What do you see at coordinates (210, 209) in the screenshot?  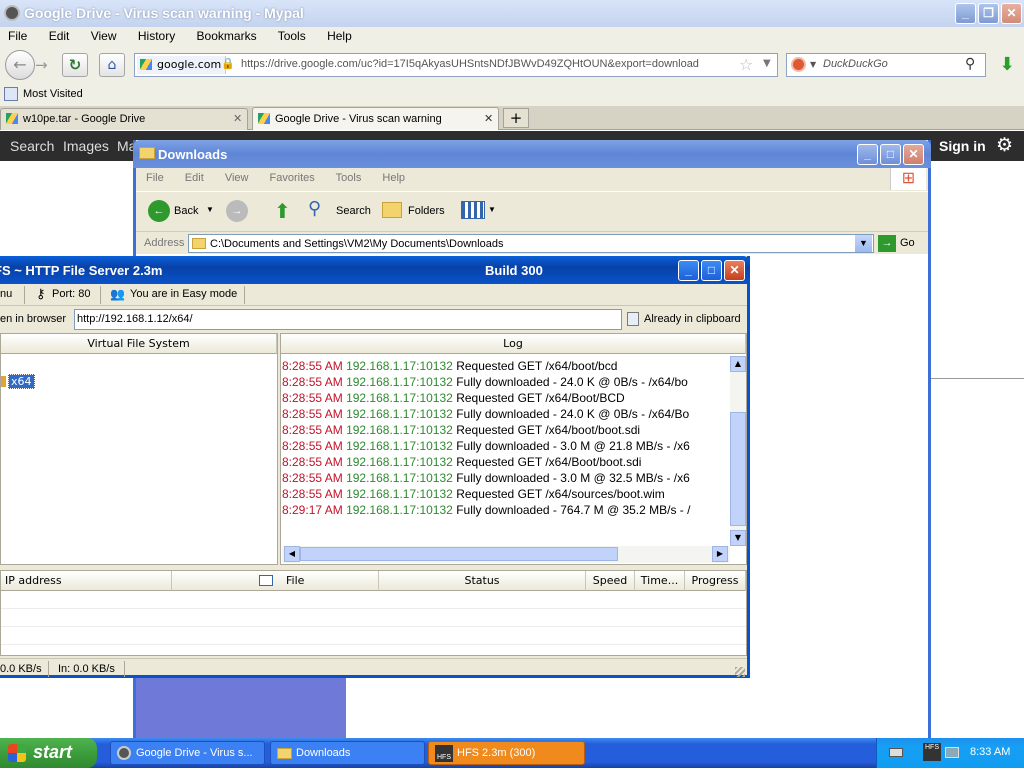 I see `back-dropdown-icon: ▼` at bounding box center [210, 209].